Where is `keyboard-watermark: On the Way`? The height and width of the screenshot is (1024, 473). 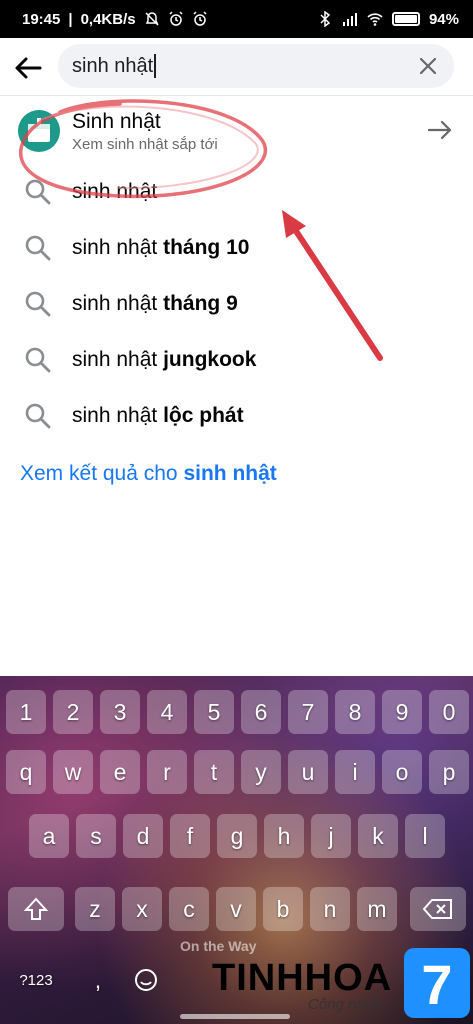
keyboard-watermark: On the Way is located at coordinates (218, 946).